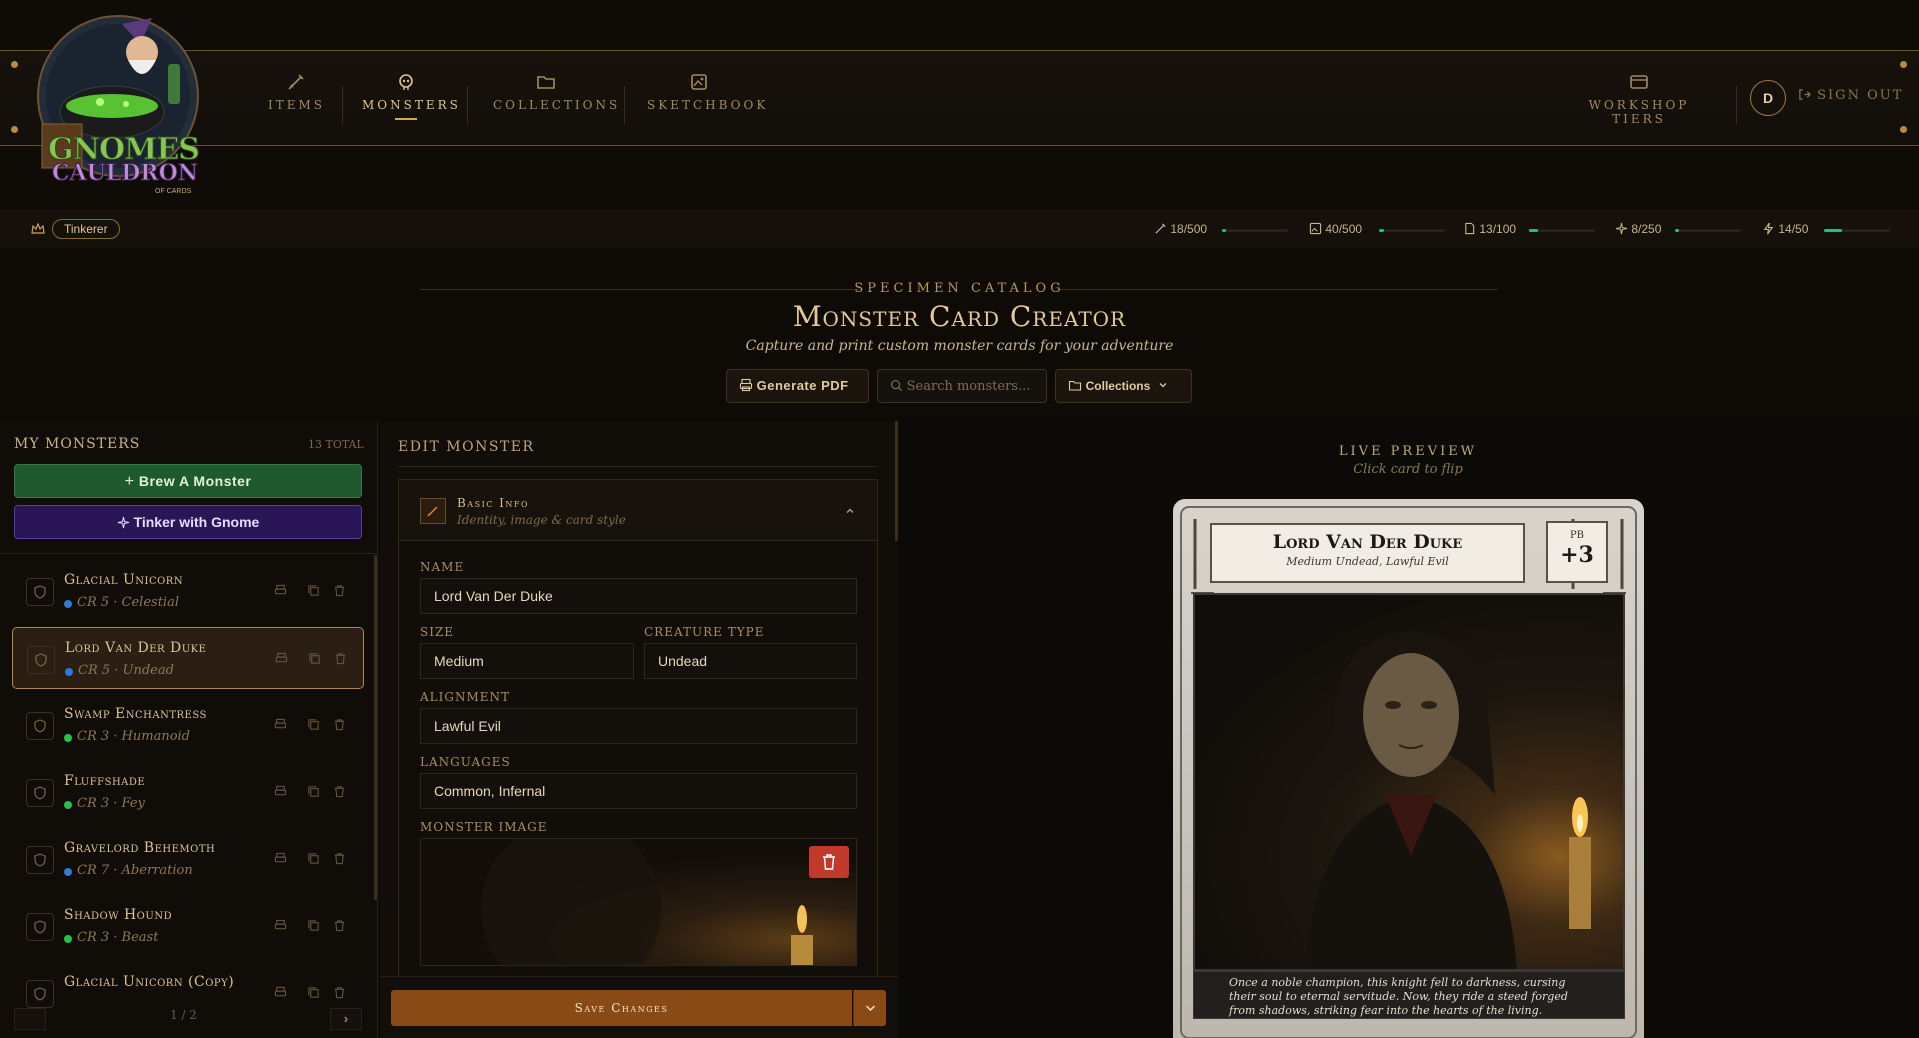 This screenshot has width=1919, height=1038. I want to click on tinker-with-gnome-button: Tinker with Gnome, so click(188, 522).